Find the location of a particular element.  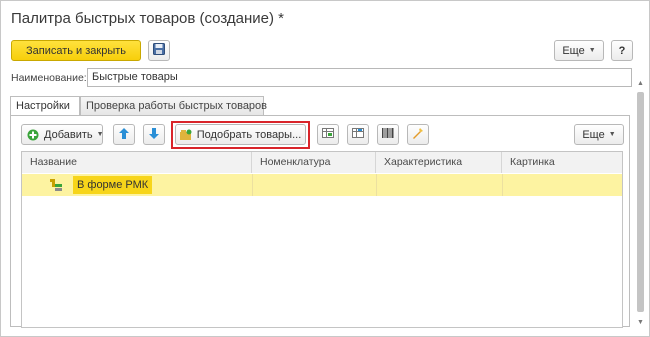

add-icon is located at coordinates (33, 135).